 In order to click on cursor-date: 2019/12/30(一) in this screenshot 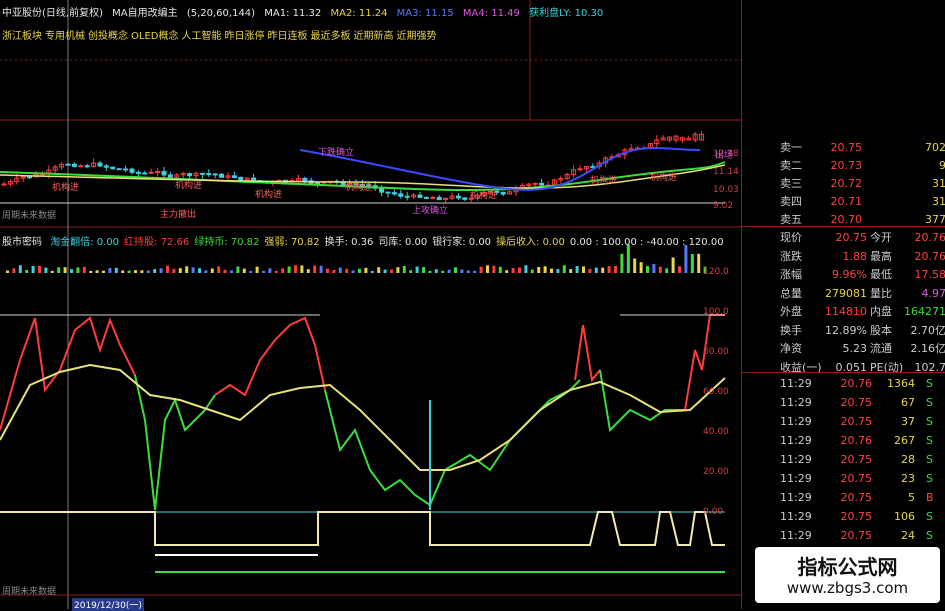, I will do `click(108, 604)`.